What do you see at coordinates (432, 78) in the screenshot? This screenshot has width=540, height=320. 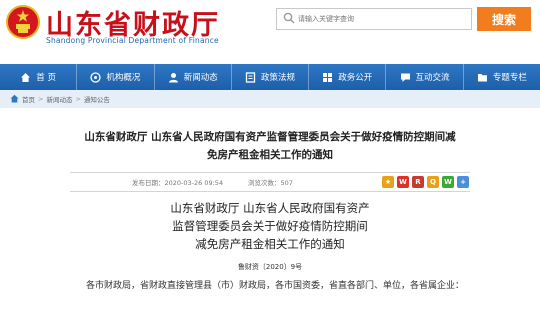 I see `nav-item-label: 互动交流` at bounding box center [432, 78].